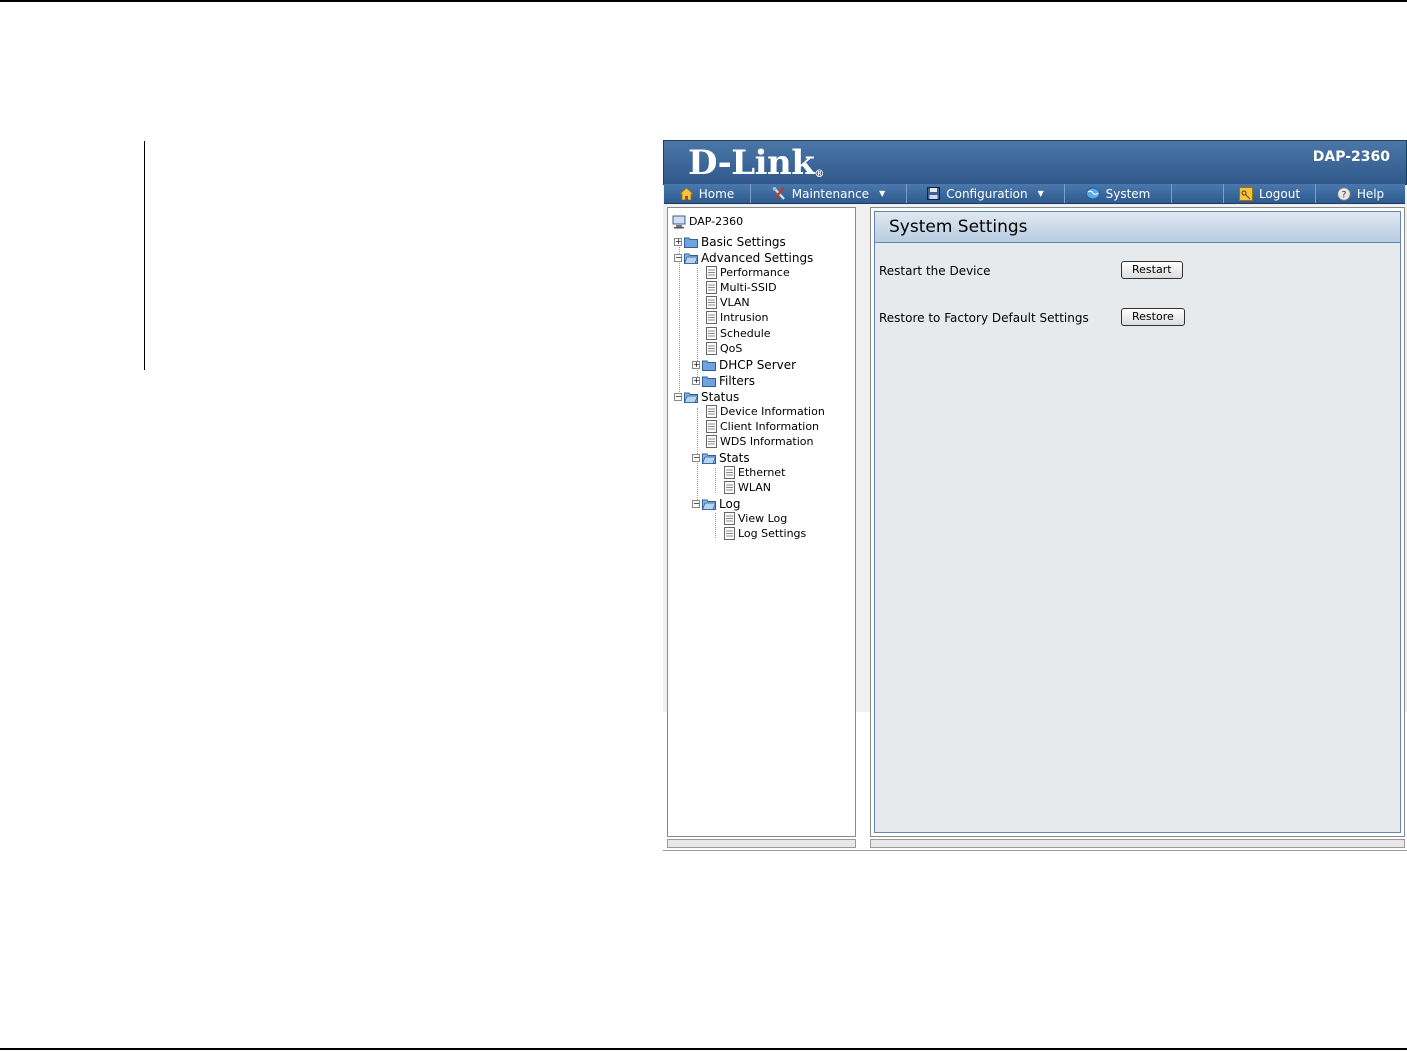 This screenshot has height=1051, width=1407. I want to click on tree-item-wds-information: WDS Information, so click(760, 441).